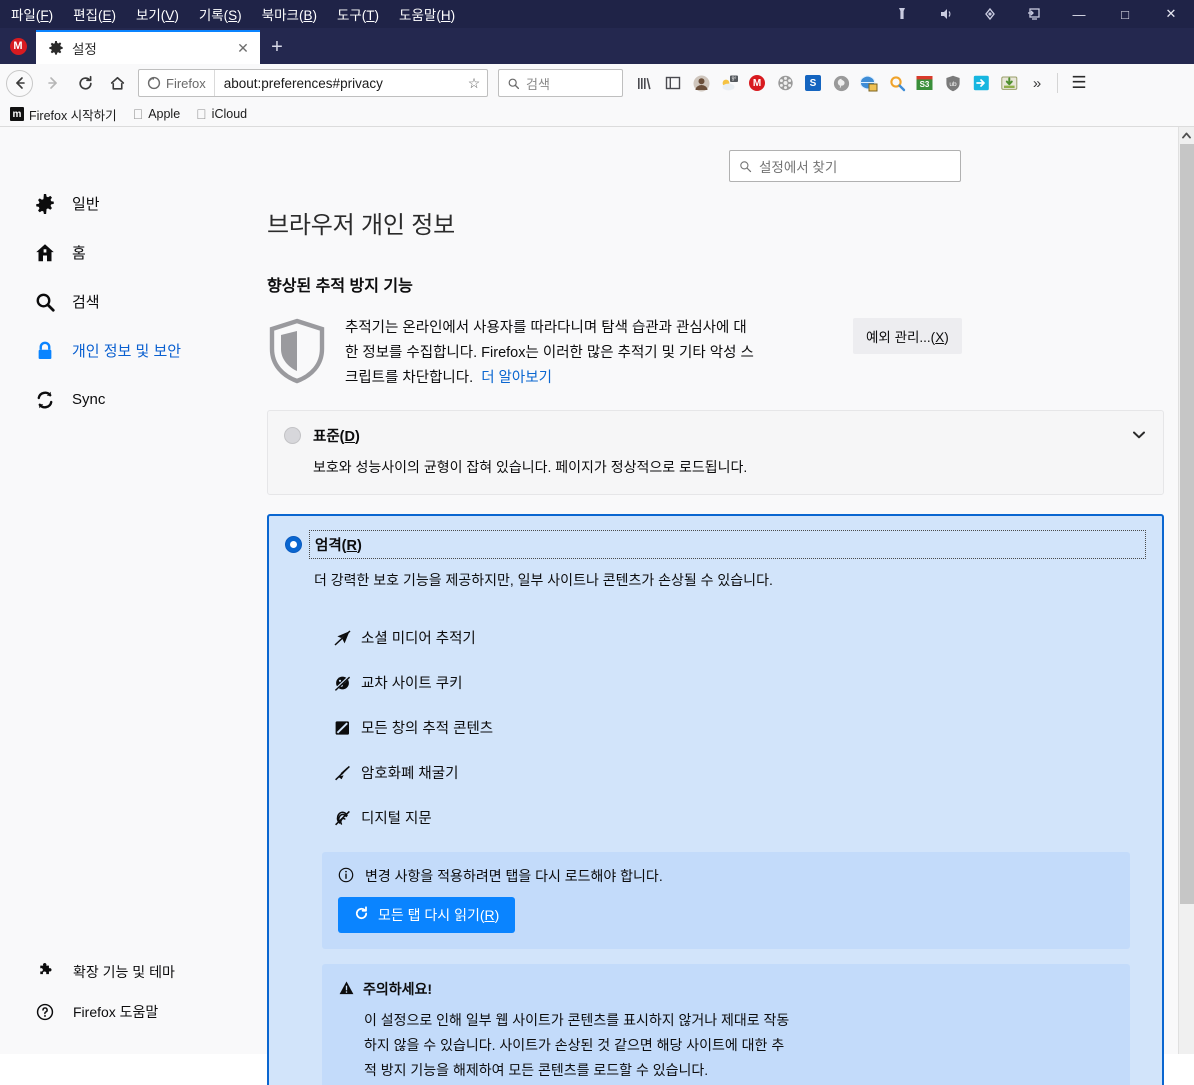  I want to click on identity-box: Firefox, so click(177, 83).